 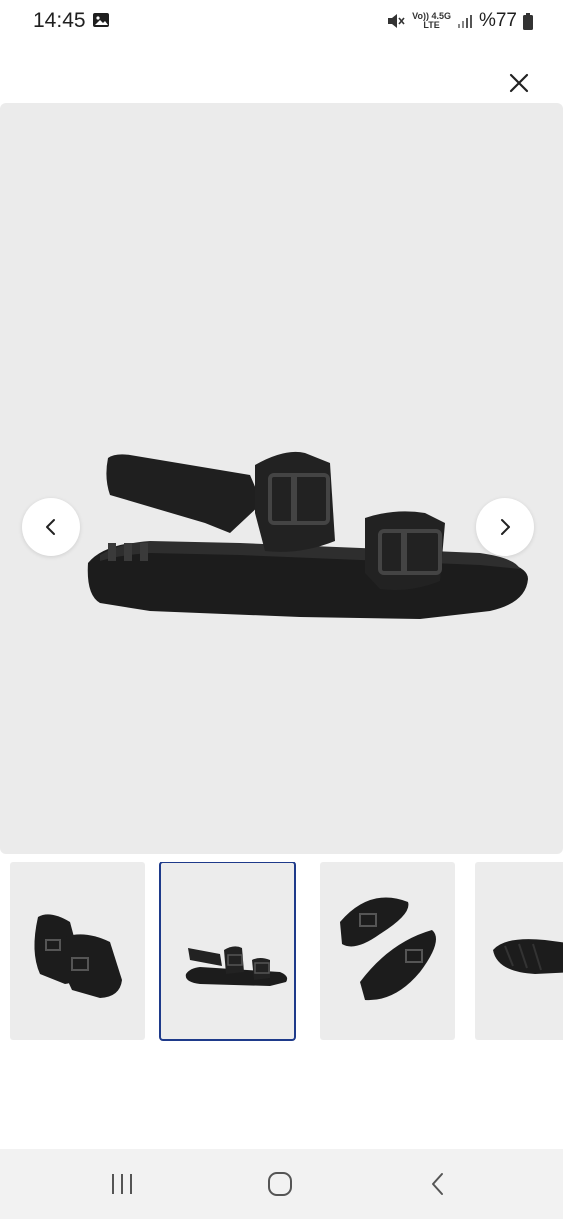 What do you see at coordinates (528, 956) in the screenshot?
I see `sandal-sole-thumbnail` at bounding box center [528, 956].